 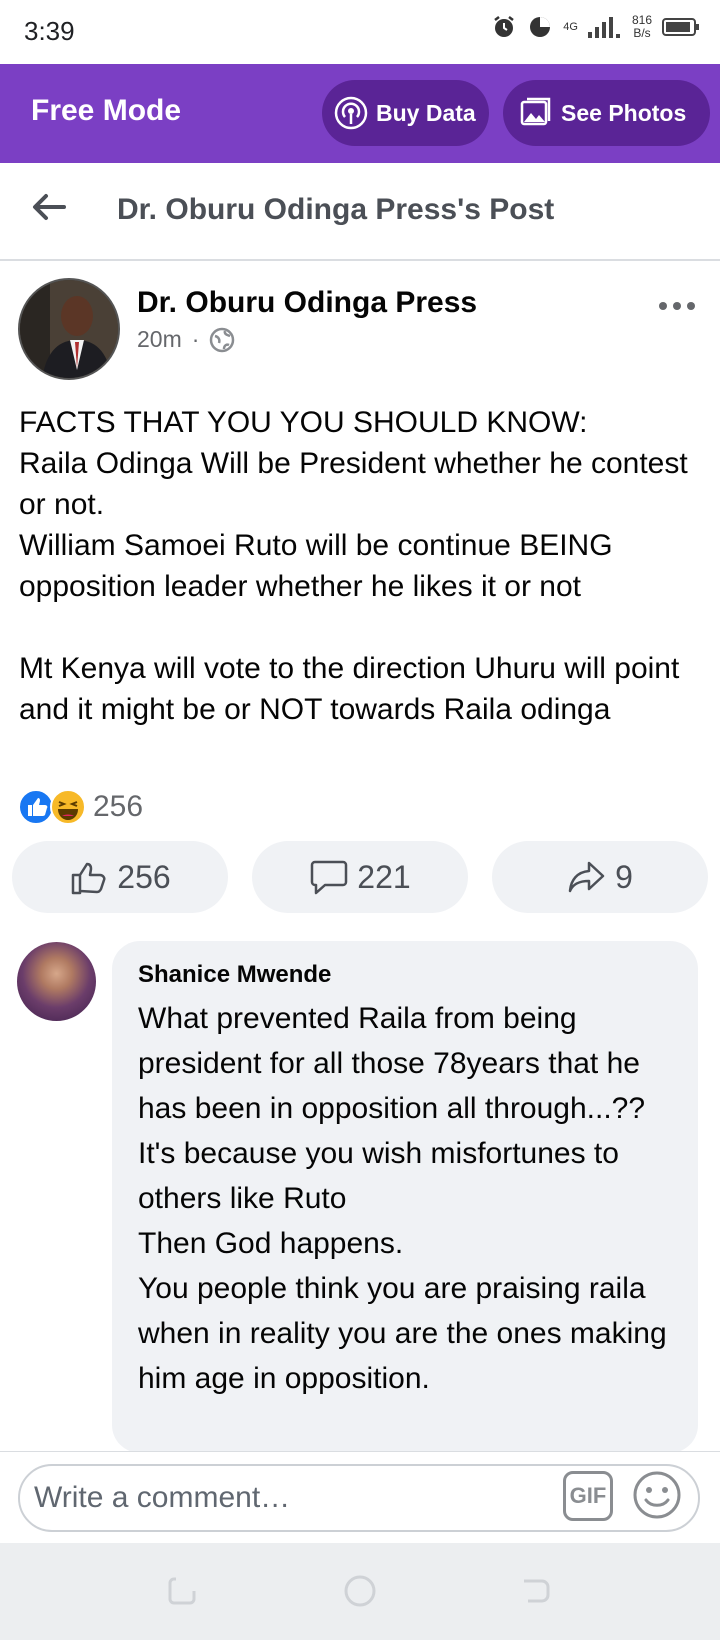 I want to click on status-time: 3:39, so click(x=49, y=31).